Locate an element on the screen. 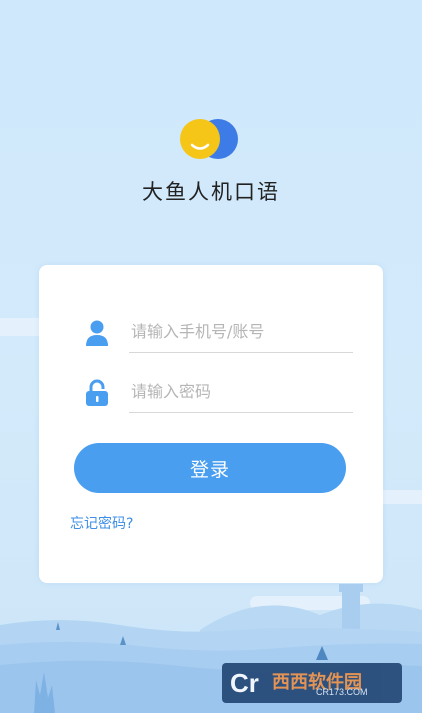 The width and height of the screenshot is (422, 713). smiley-bubble-logo-icon is located at coordinates (209, 139).